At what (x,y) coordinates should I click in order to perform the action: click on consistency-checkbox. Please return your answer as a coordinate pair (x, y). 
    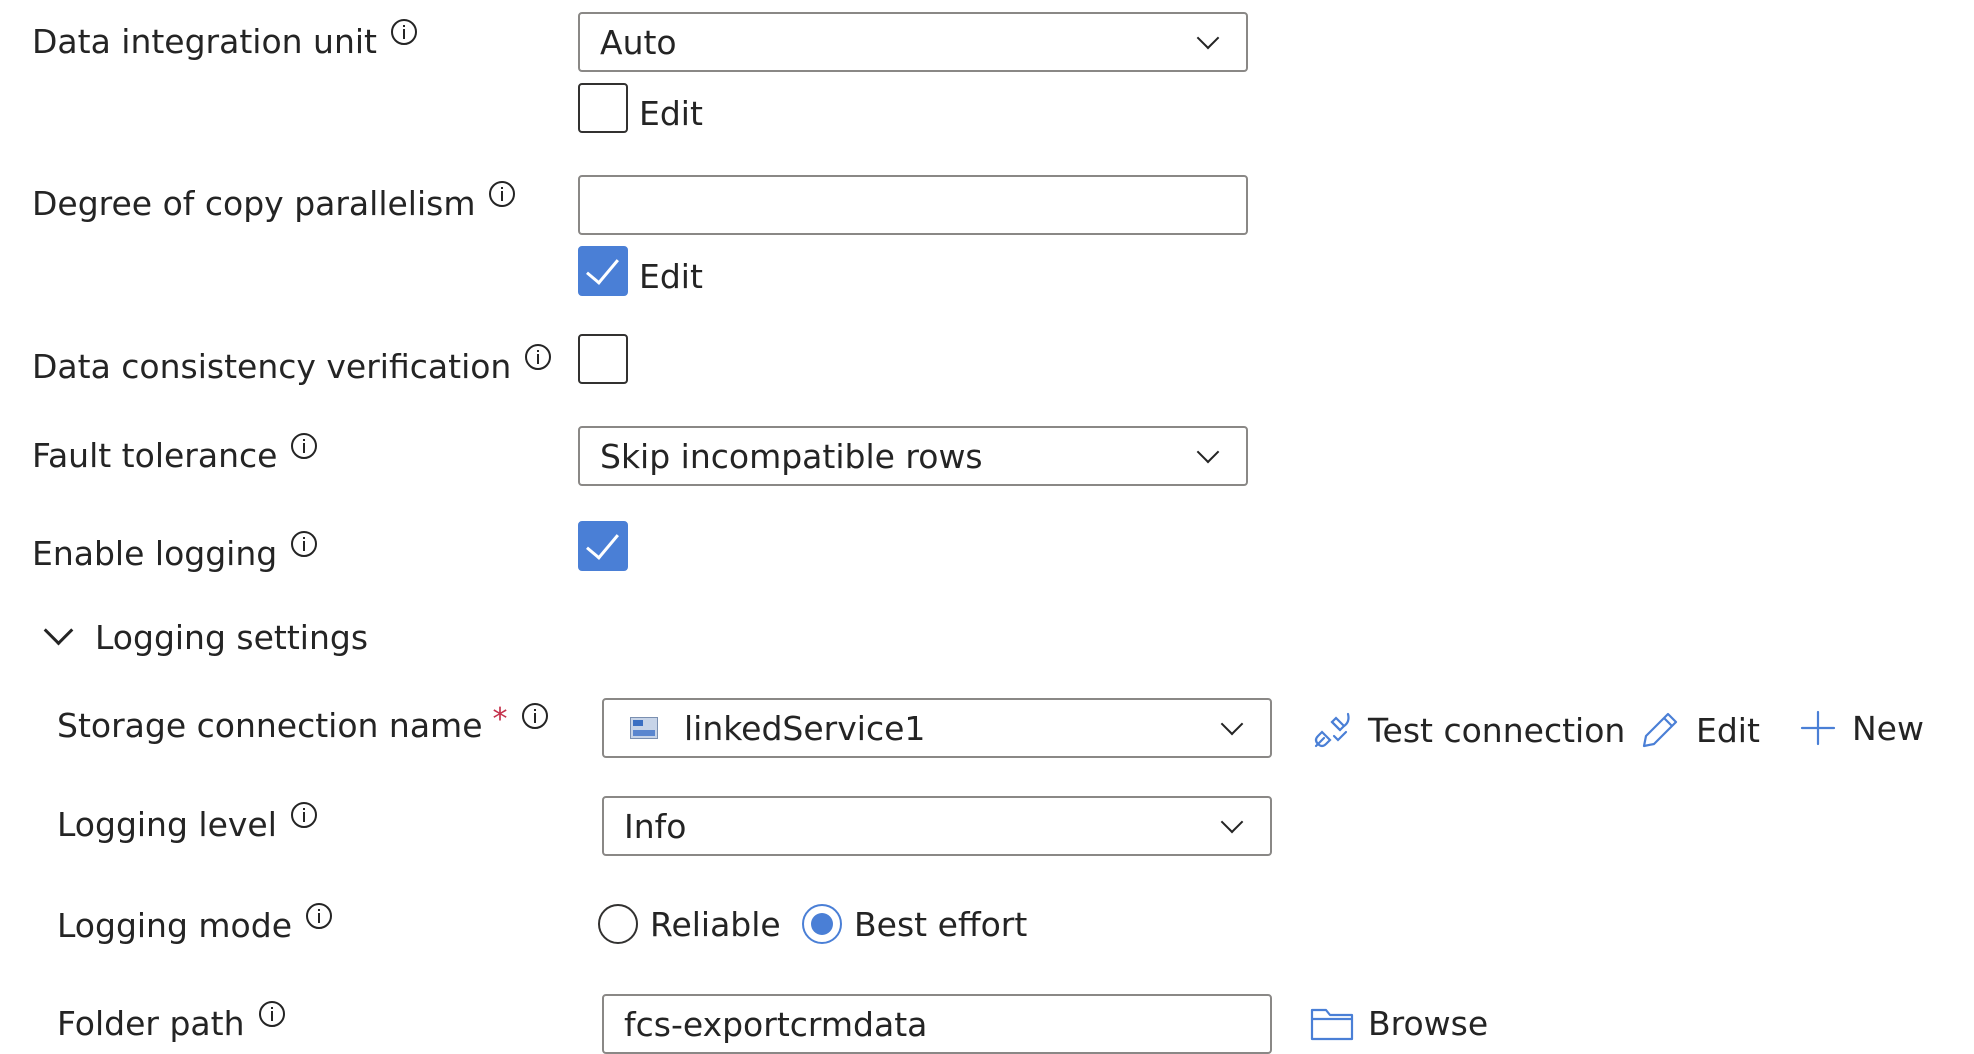
    Looking at the image, I should click on (603, 359).